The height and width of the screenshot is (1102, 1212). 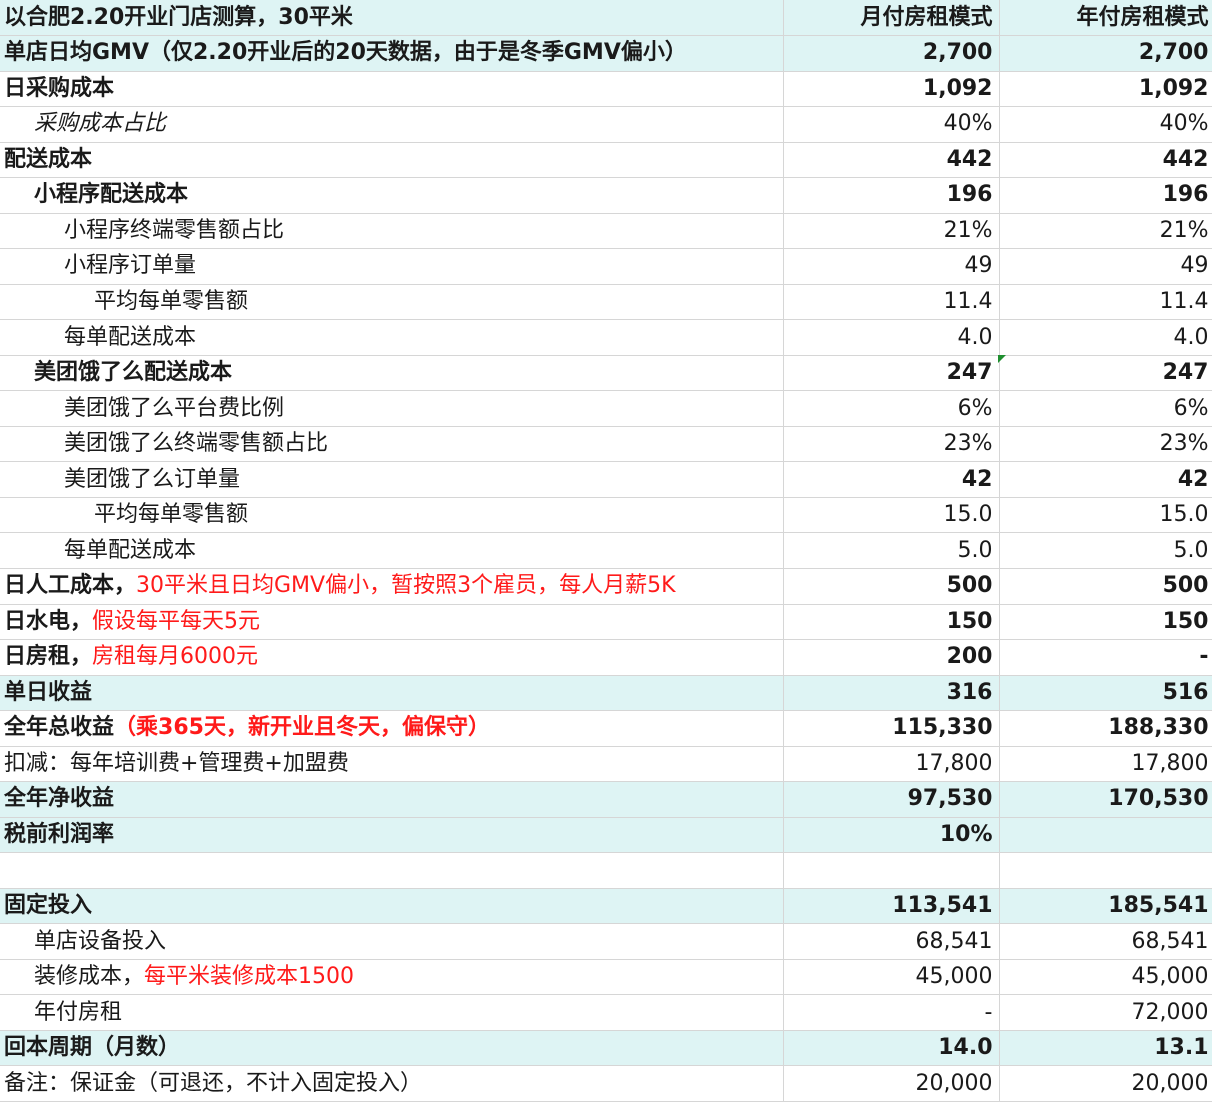 What do you see at coordinates (891, 622) in the screenshot?
I see `monthly-rent-value: 150` at bounding box center [891, 622].